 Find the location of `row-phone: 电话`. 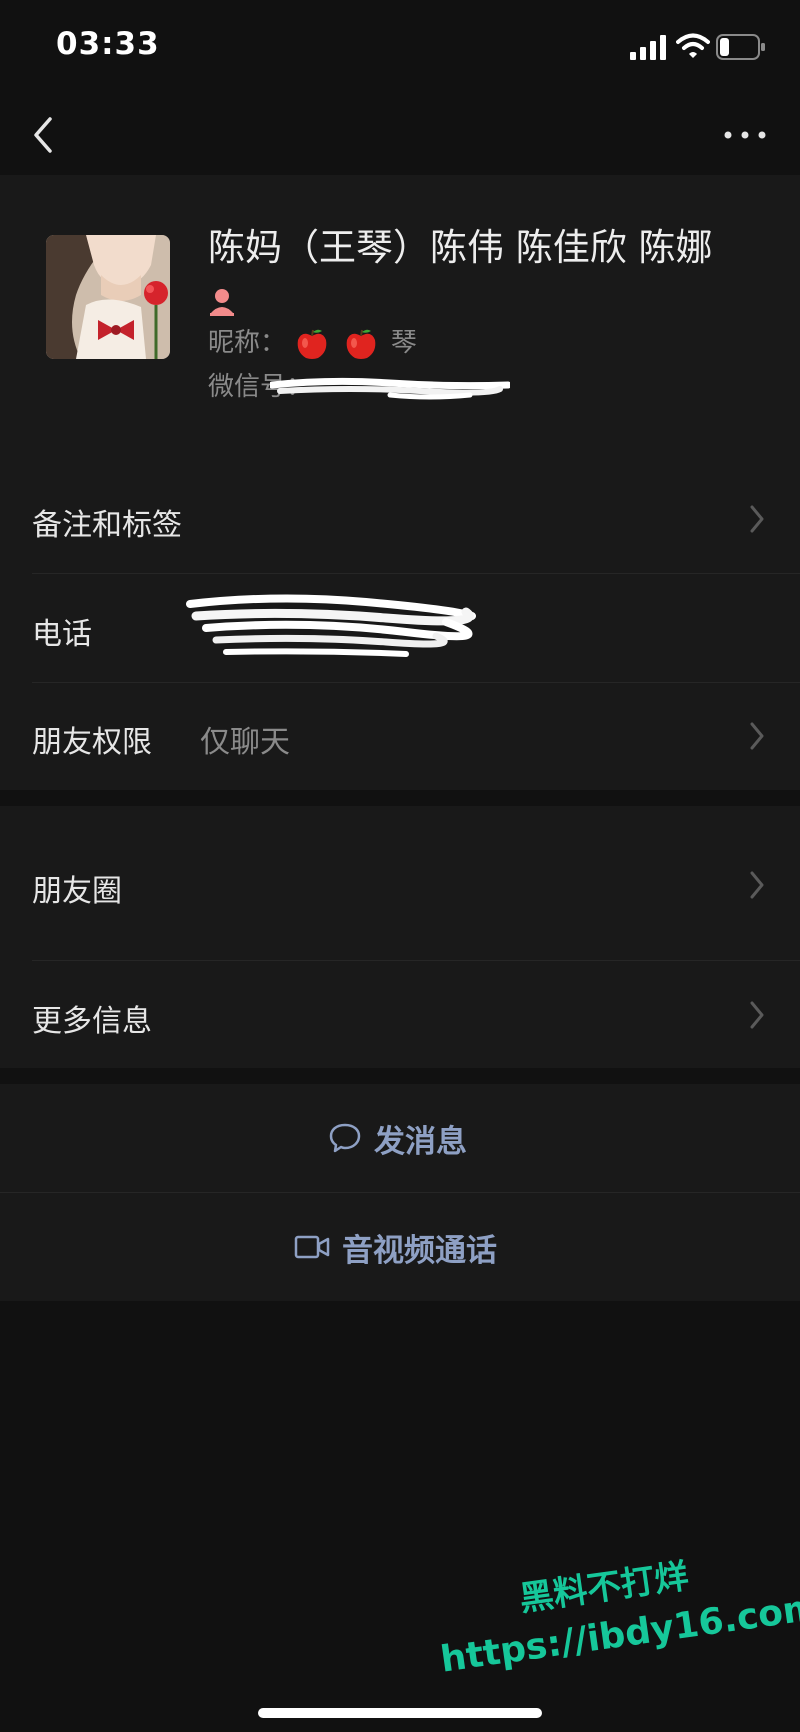

row-phone: 电话 is located at coordinates (400, 628).